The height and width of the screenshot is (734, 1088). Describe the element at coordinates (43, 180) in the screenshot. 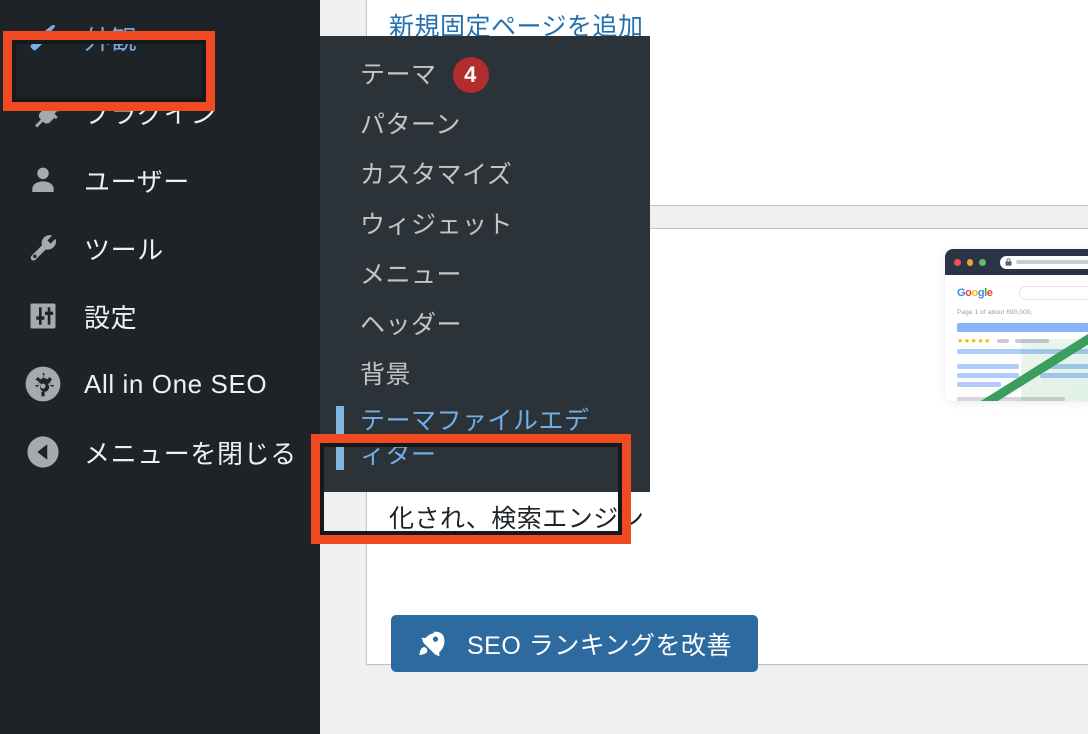

I see `user-icon` at that location.